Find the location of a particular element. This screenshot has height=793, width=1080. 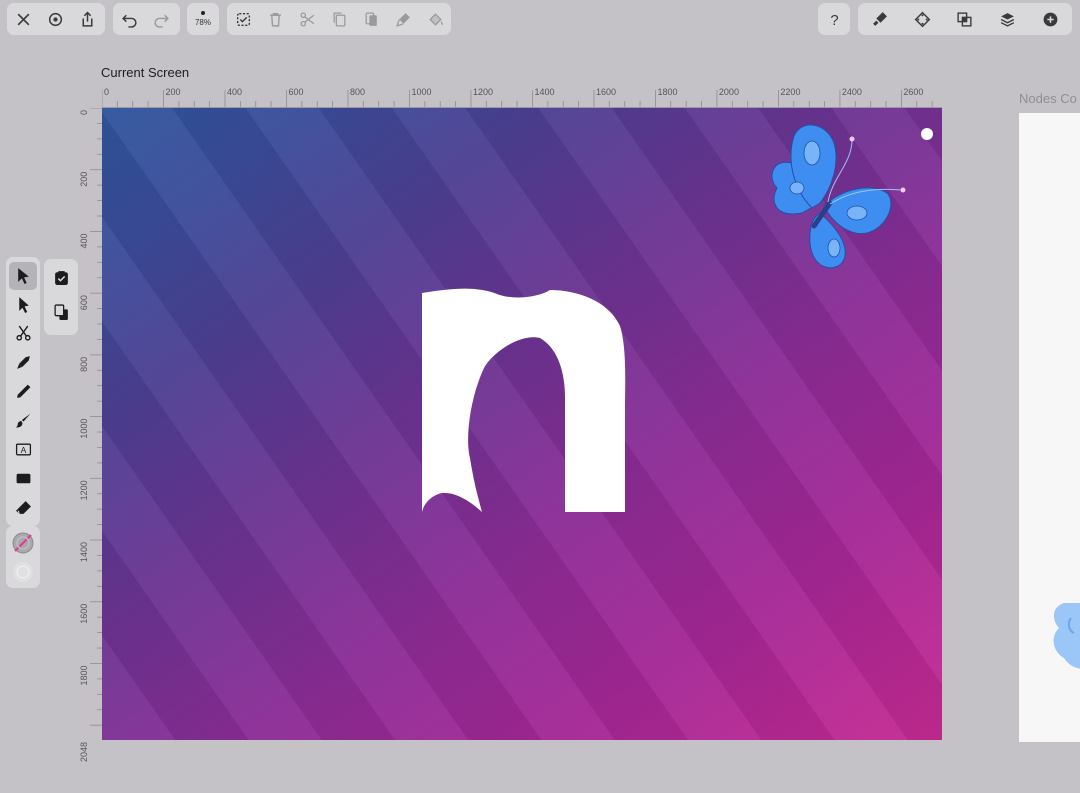

ruler-label: 2200 is located at coordinates (790, 92).